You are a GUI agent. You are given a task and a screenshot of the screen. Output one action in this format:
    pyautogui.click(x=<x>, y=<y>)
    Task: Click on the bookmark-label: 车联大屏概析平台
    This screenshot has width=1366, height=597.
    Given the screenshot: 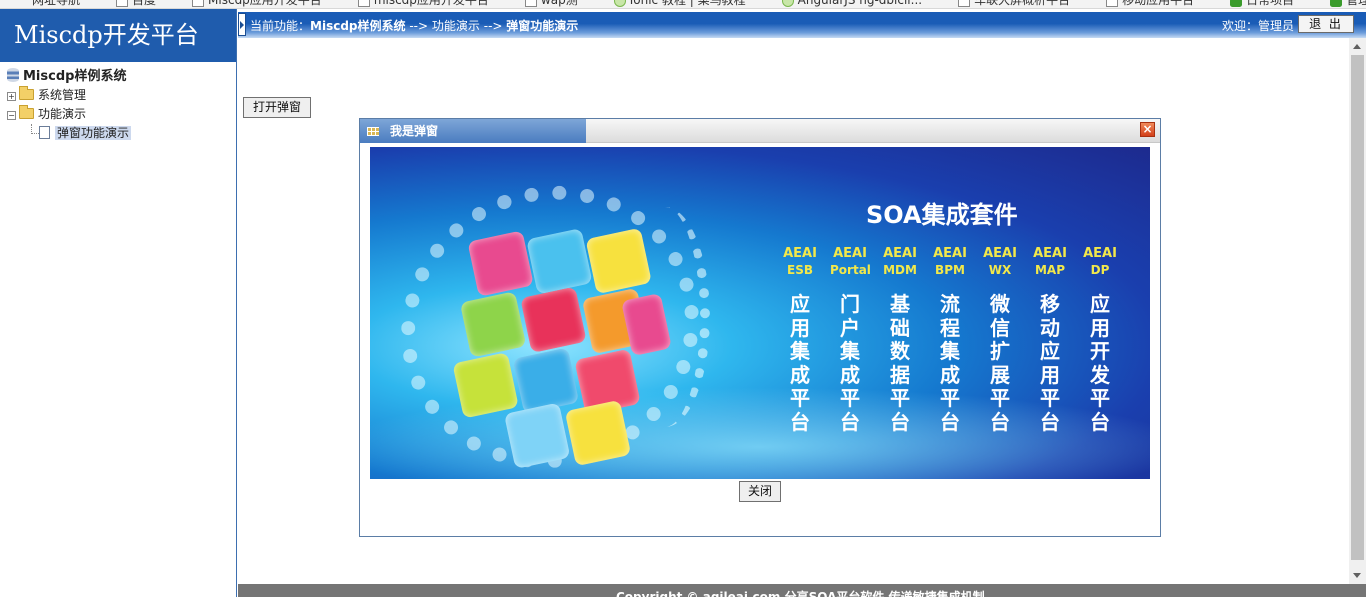 What is the action you would take?
    pyautogui.click(x=1022, y=3)
    